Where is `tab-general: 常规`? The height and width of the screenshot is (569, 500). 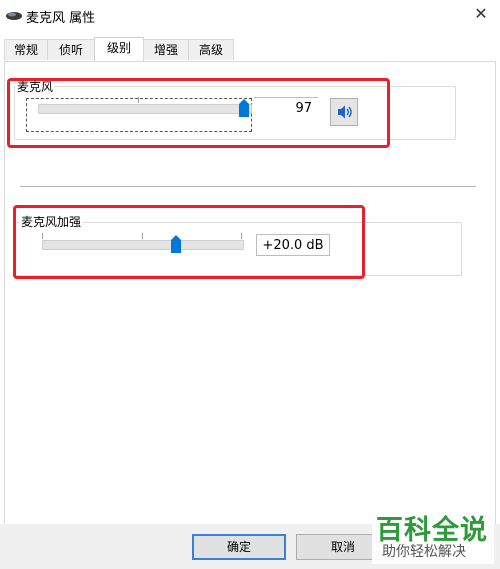 tab-general: 常规 is located at coordinates (26, 49).